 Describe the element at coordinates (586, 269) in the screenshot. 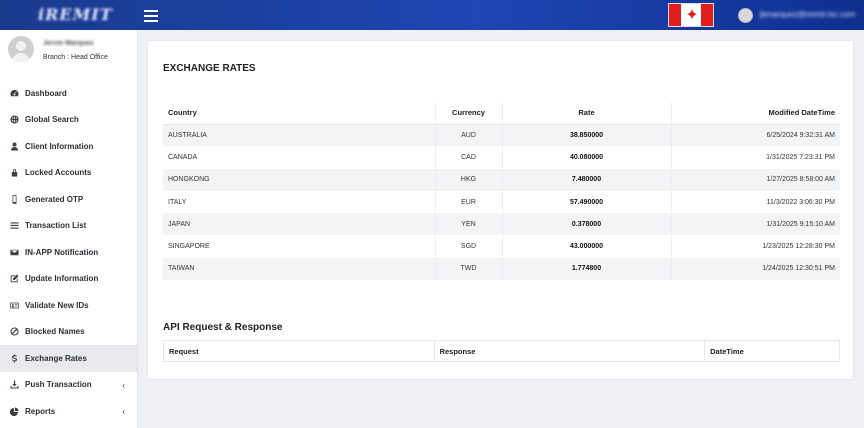

I see `cell-rate: 1.774800` at that location.